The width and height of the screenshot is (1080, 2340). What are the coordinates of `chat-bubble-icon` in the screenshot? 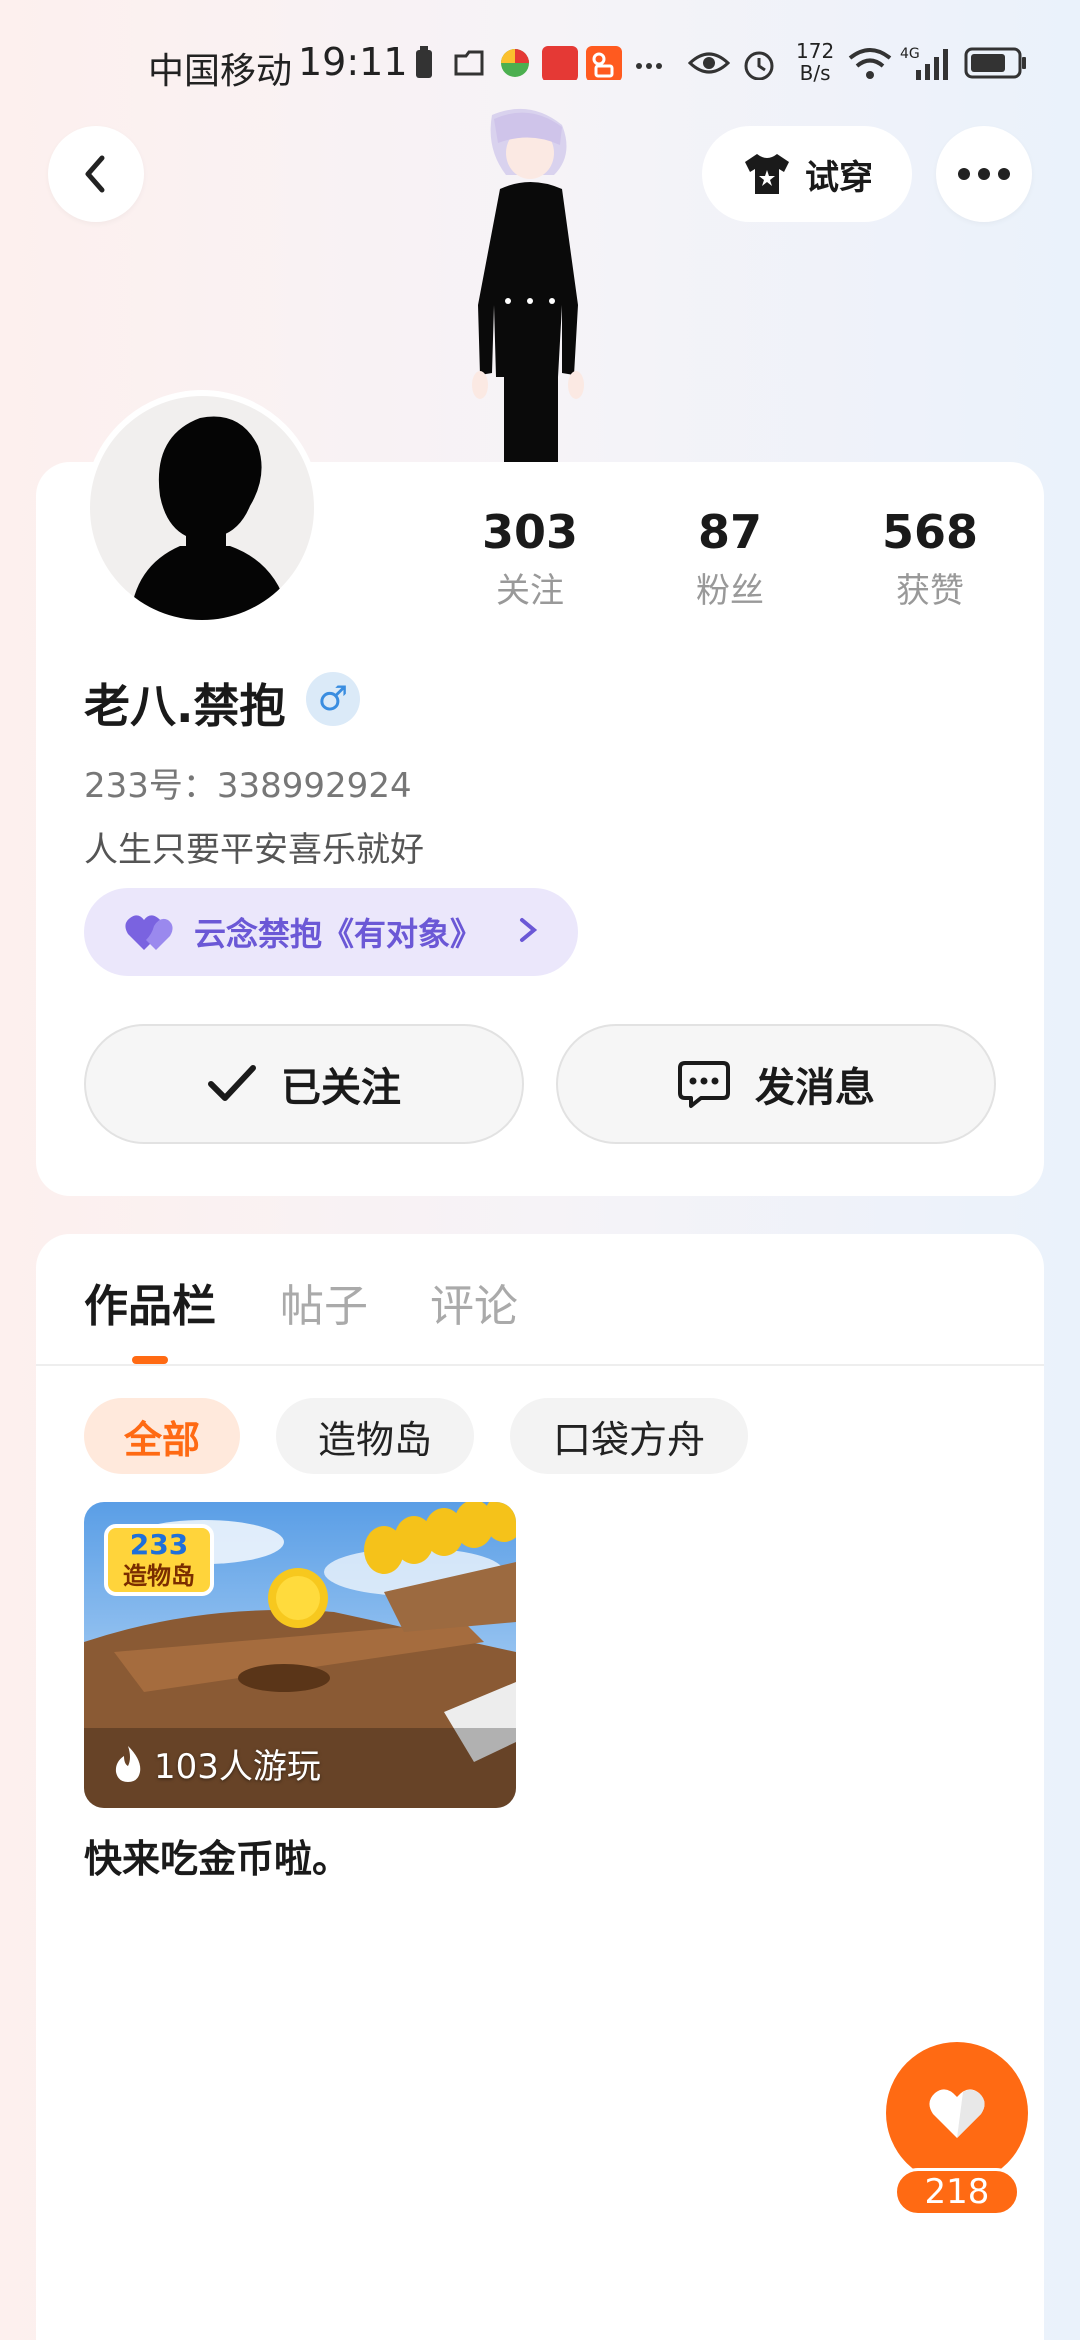 It's located at (704, 1084).